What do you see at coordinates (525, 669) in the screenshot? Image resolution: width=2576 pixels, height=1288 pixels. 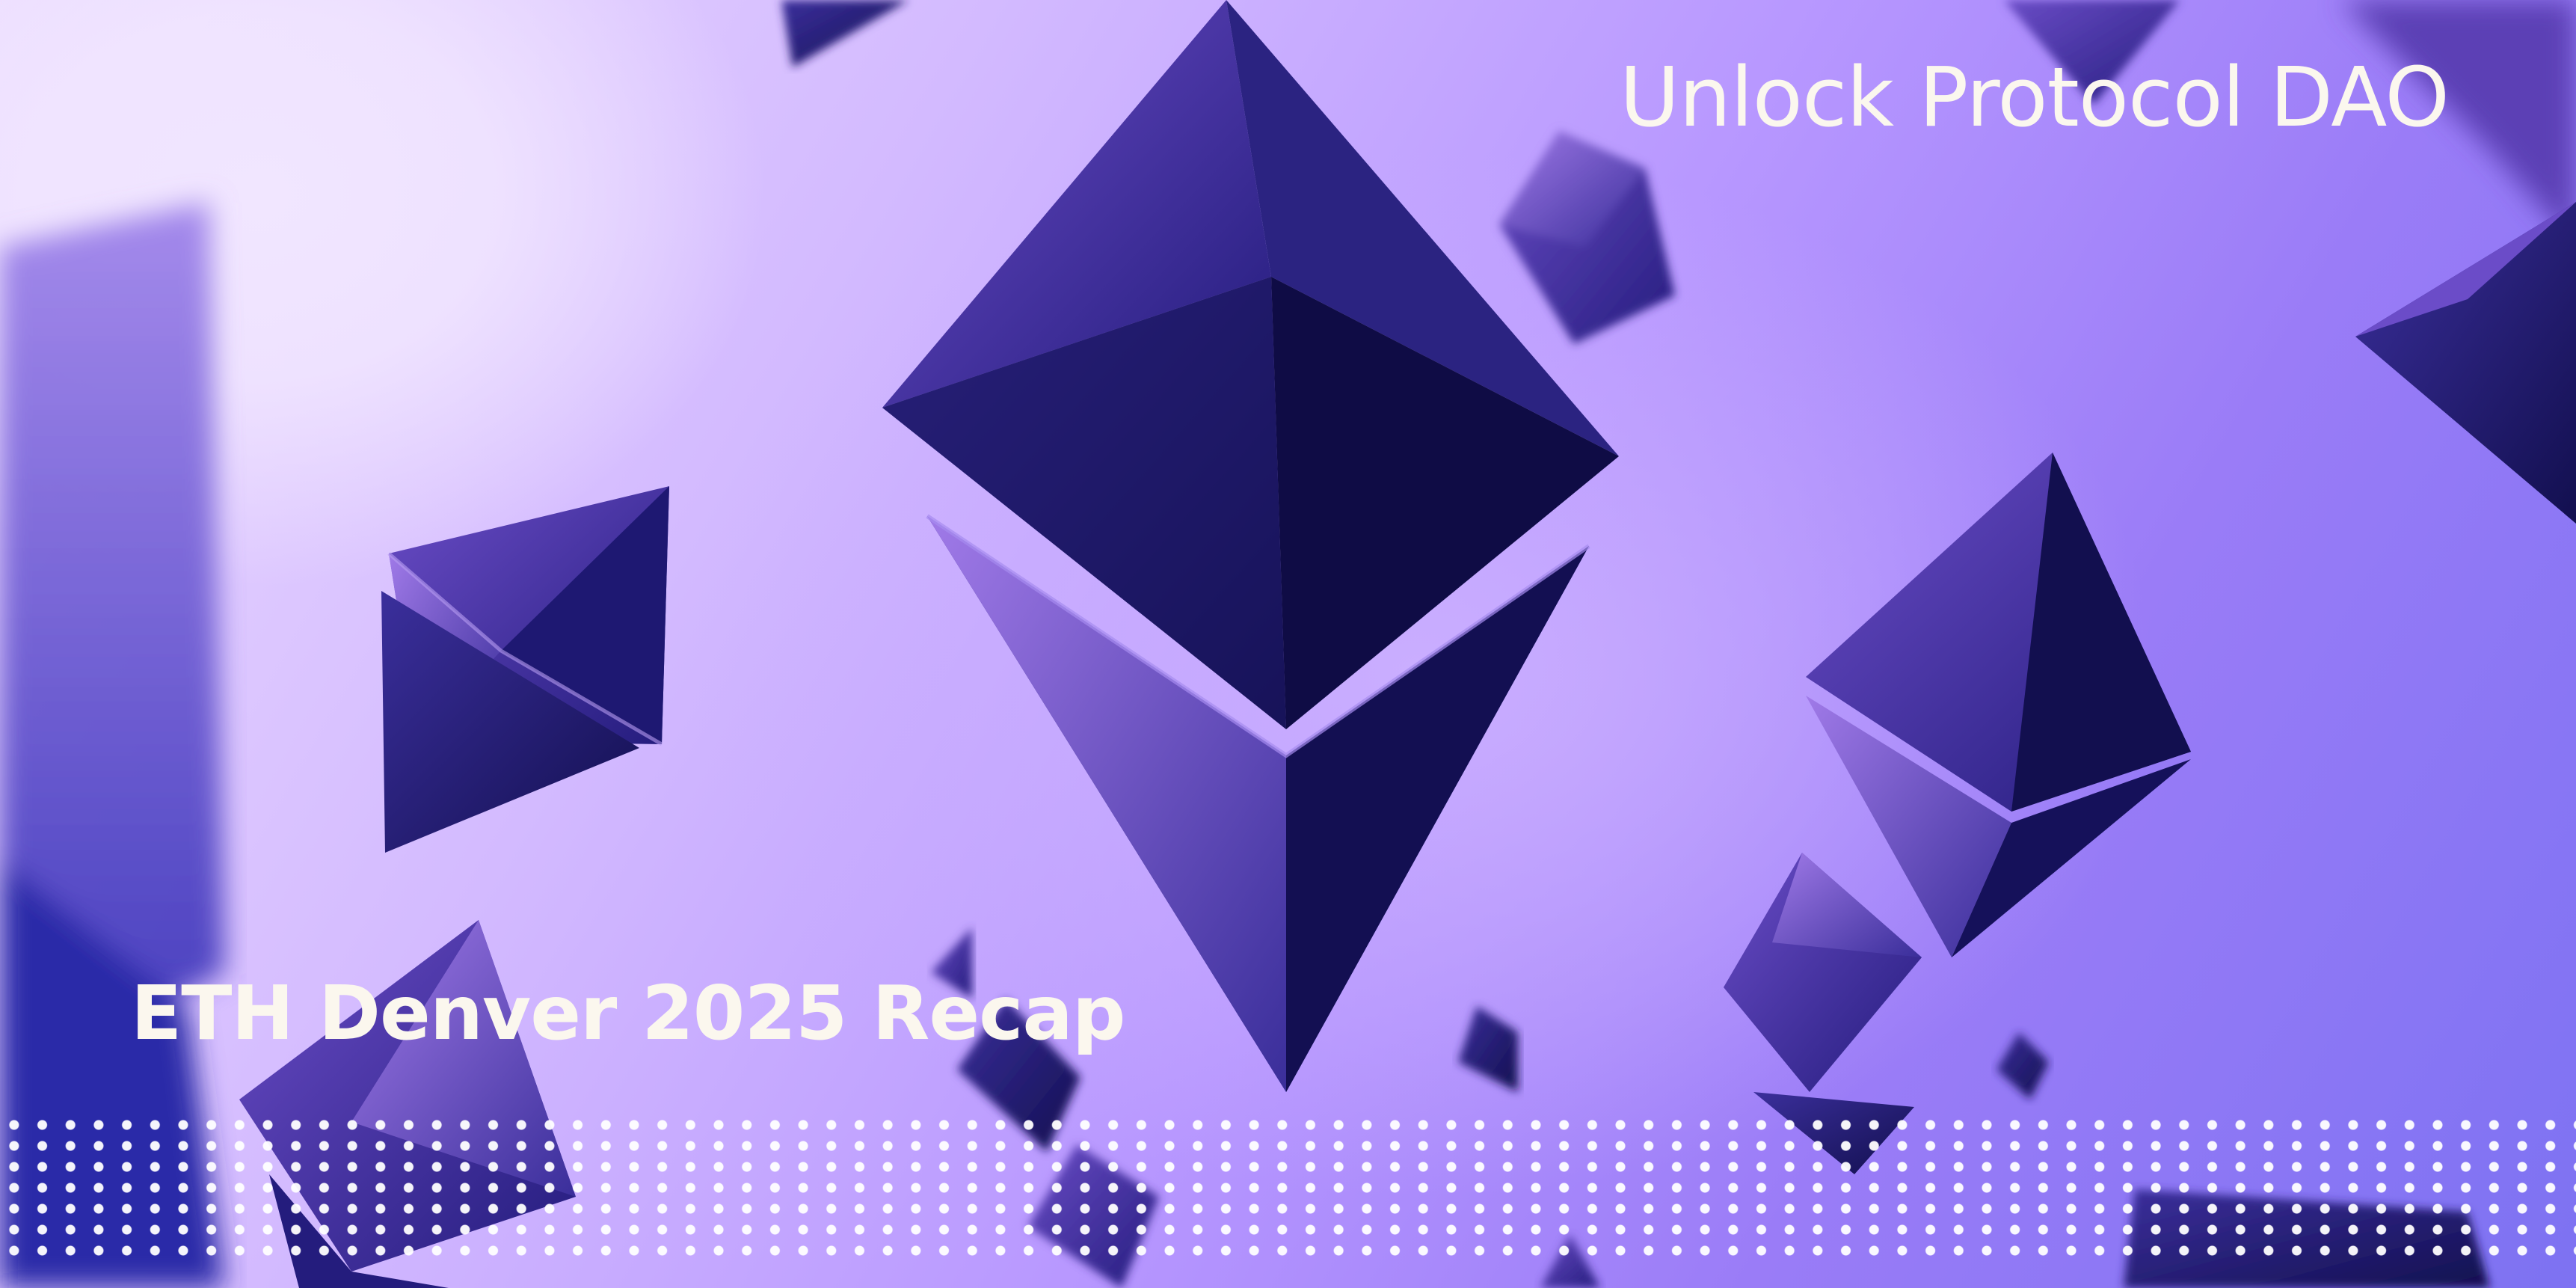 I see `crystal-left-mid` at bounding box center [525, 669].